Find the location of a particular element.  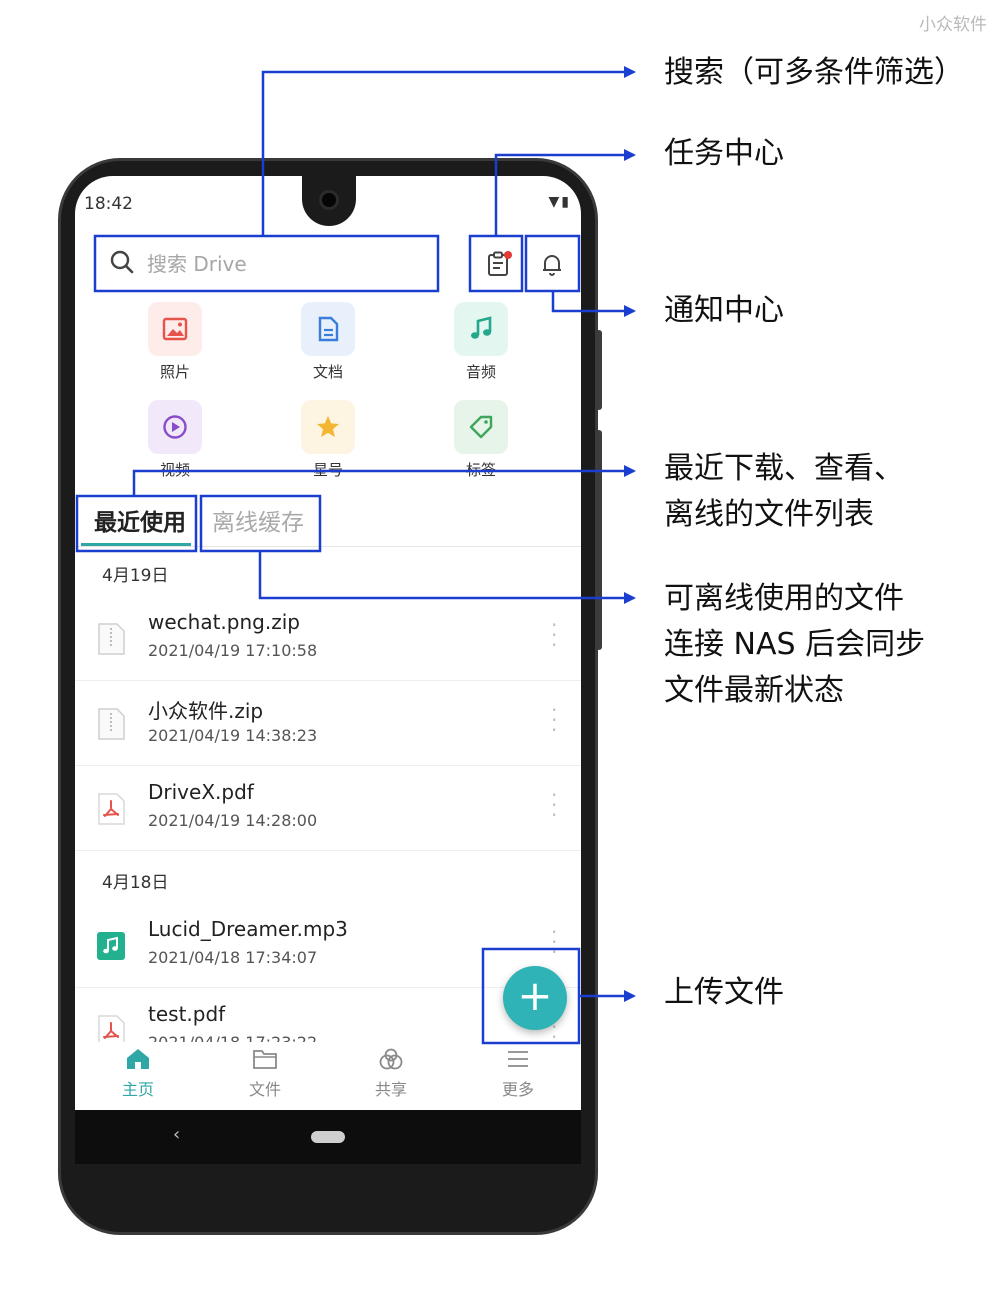

file-name: DriveX.pdf is located at coordinates (201, 792).